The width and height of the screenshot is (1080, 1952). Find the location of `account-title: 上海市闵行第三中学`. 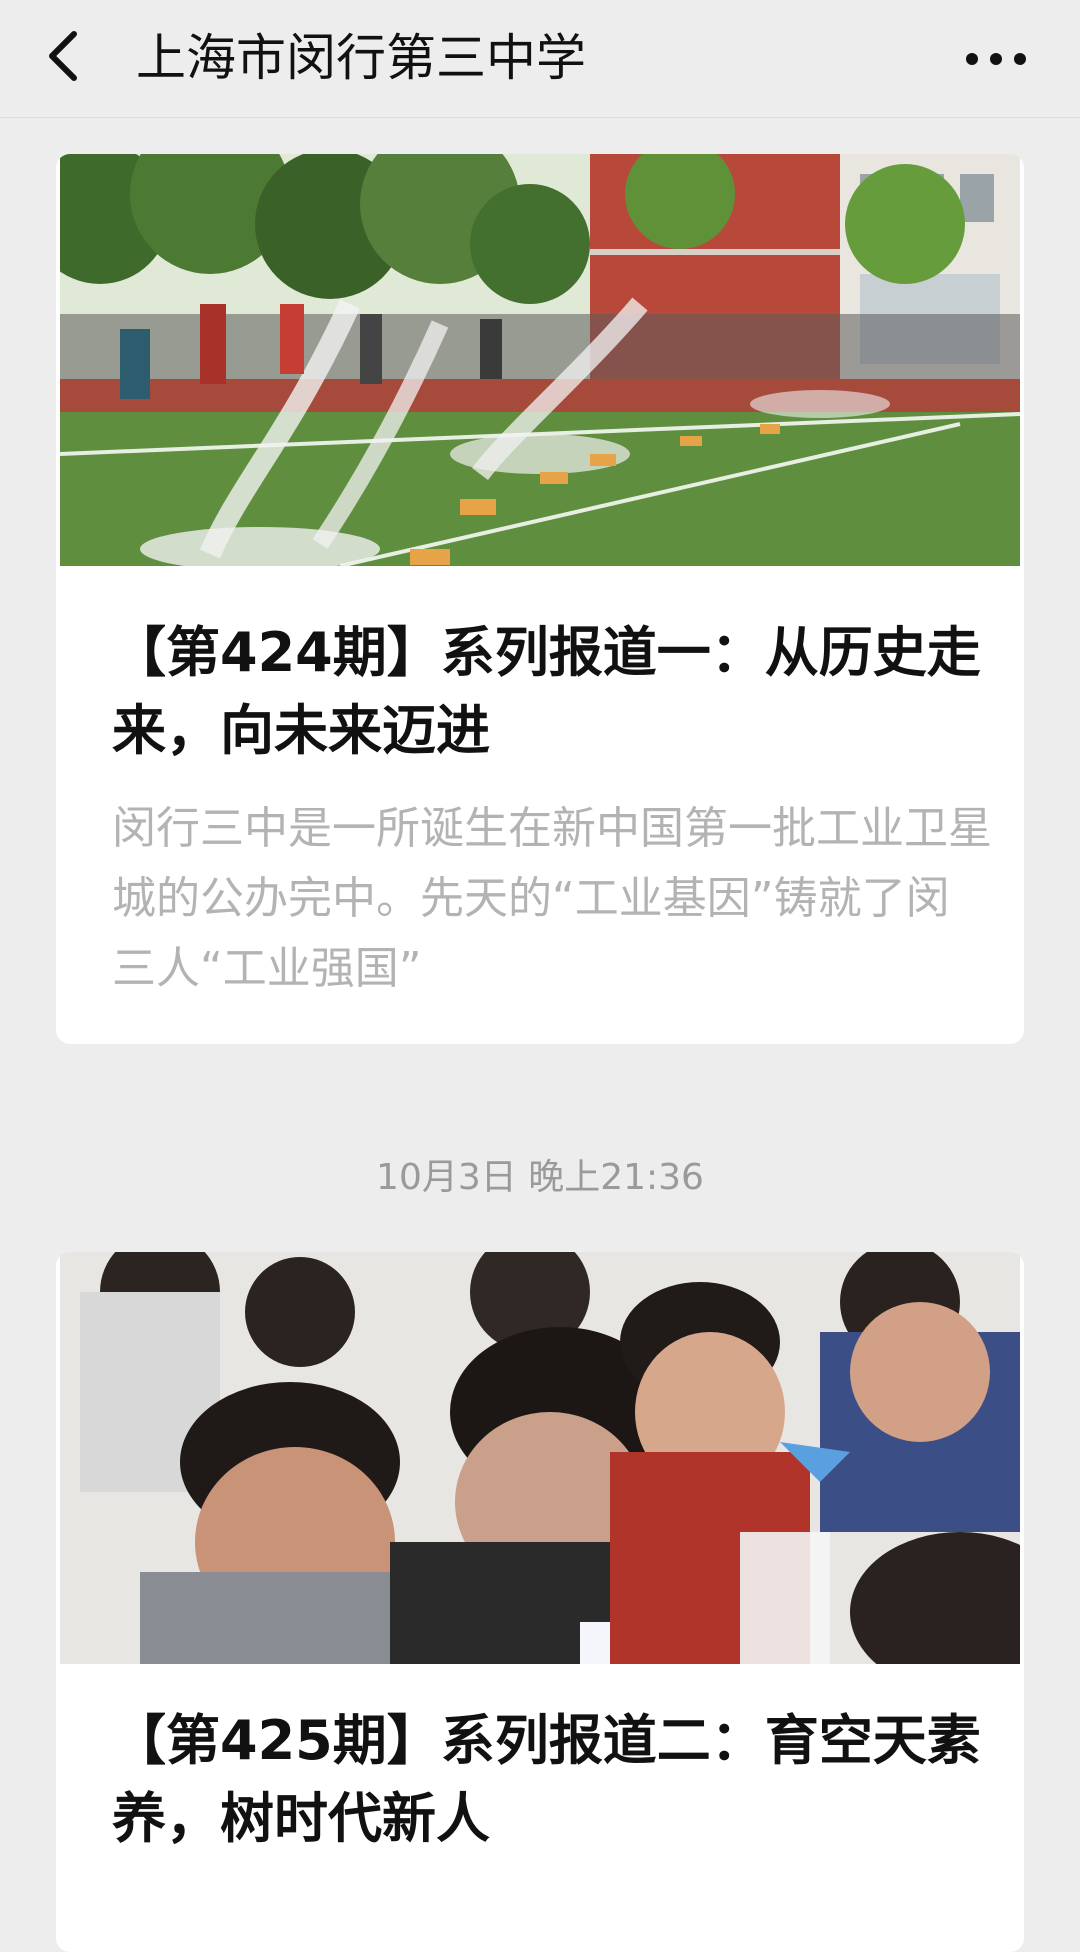

account-title: 上海市闵行第三中学 is located at coordinates (361, 58).